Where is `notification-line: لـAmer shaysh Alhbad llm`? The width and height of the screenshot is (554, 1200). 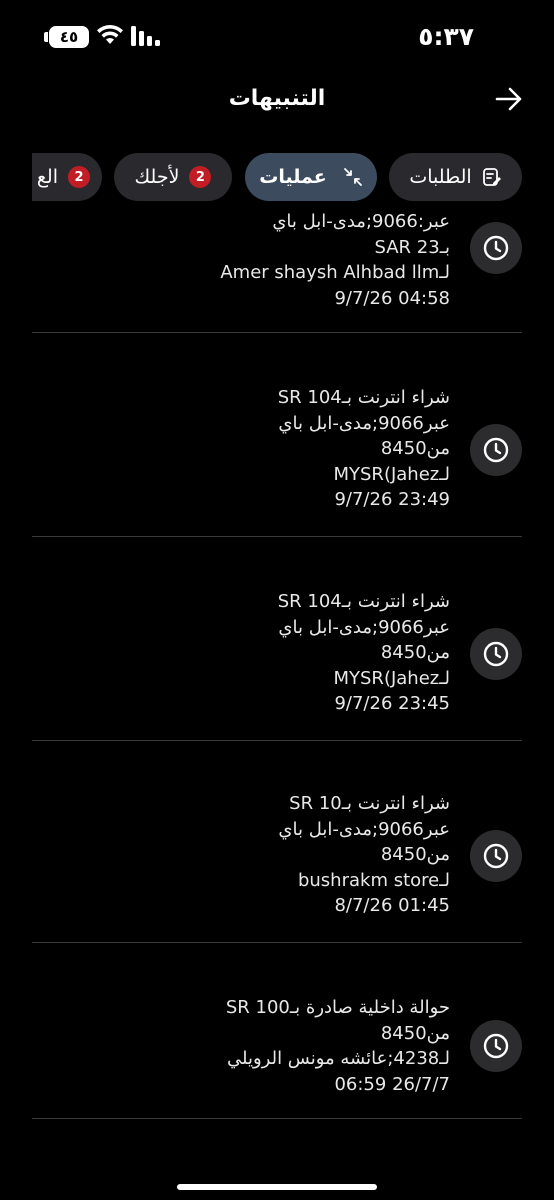
notification-line: لـAmer shaysh Alhbad llm is located at coordinates (335, 273).